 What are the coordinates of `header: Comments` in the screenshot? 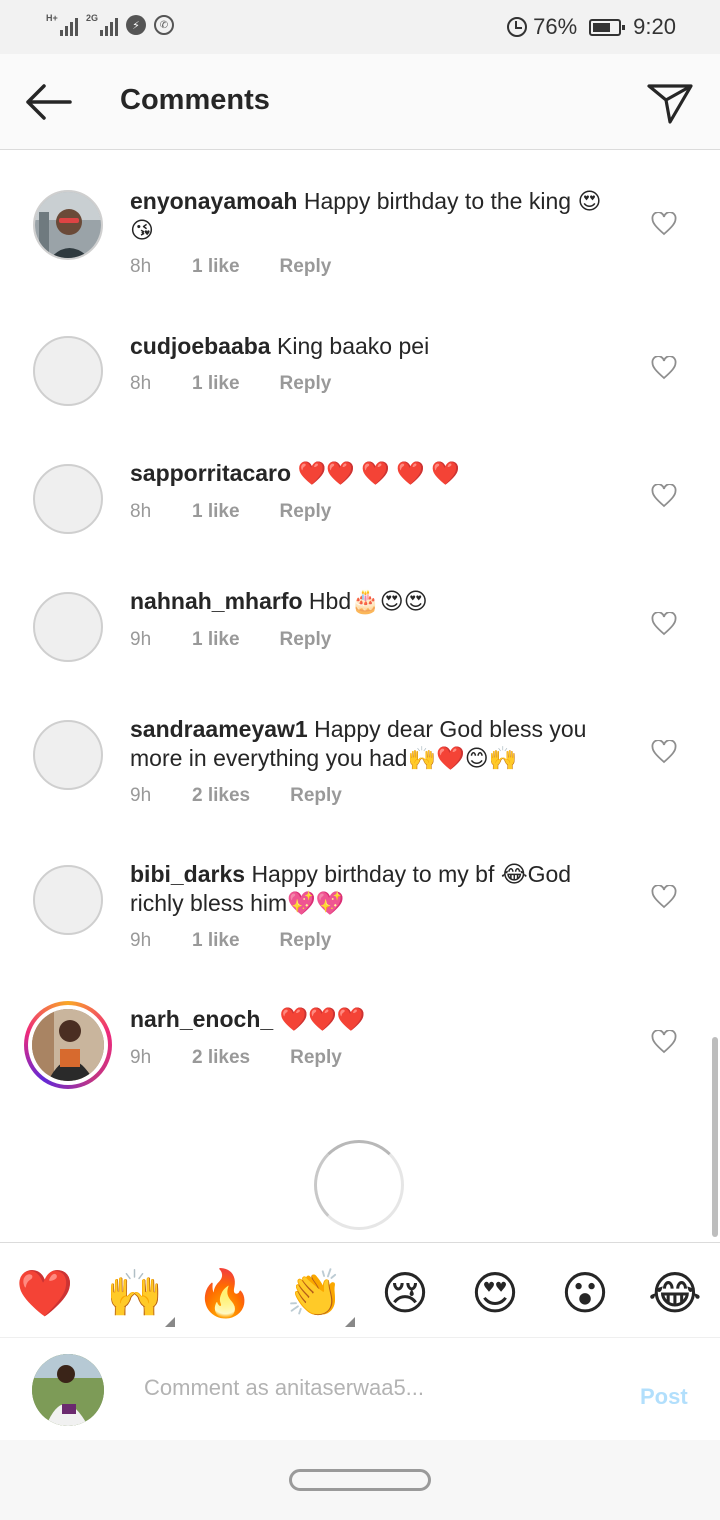 It's located at (360, 102).